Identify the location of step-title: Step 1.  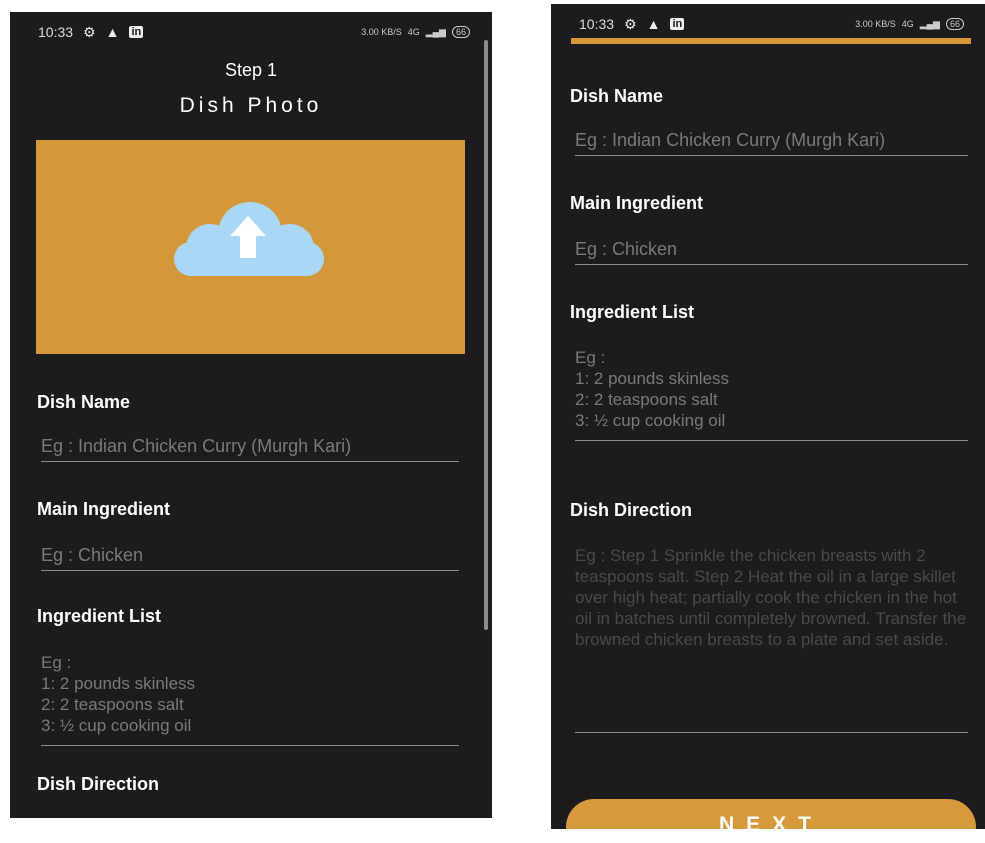
(251, 70).